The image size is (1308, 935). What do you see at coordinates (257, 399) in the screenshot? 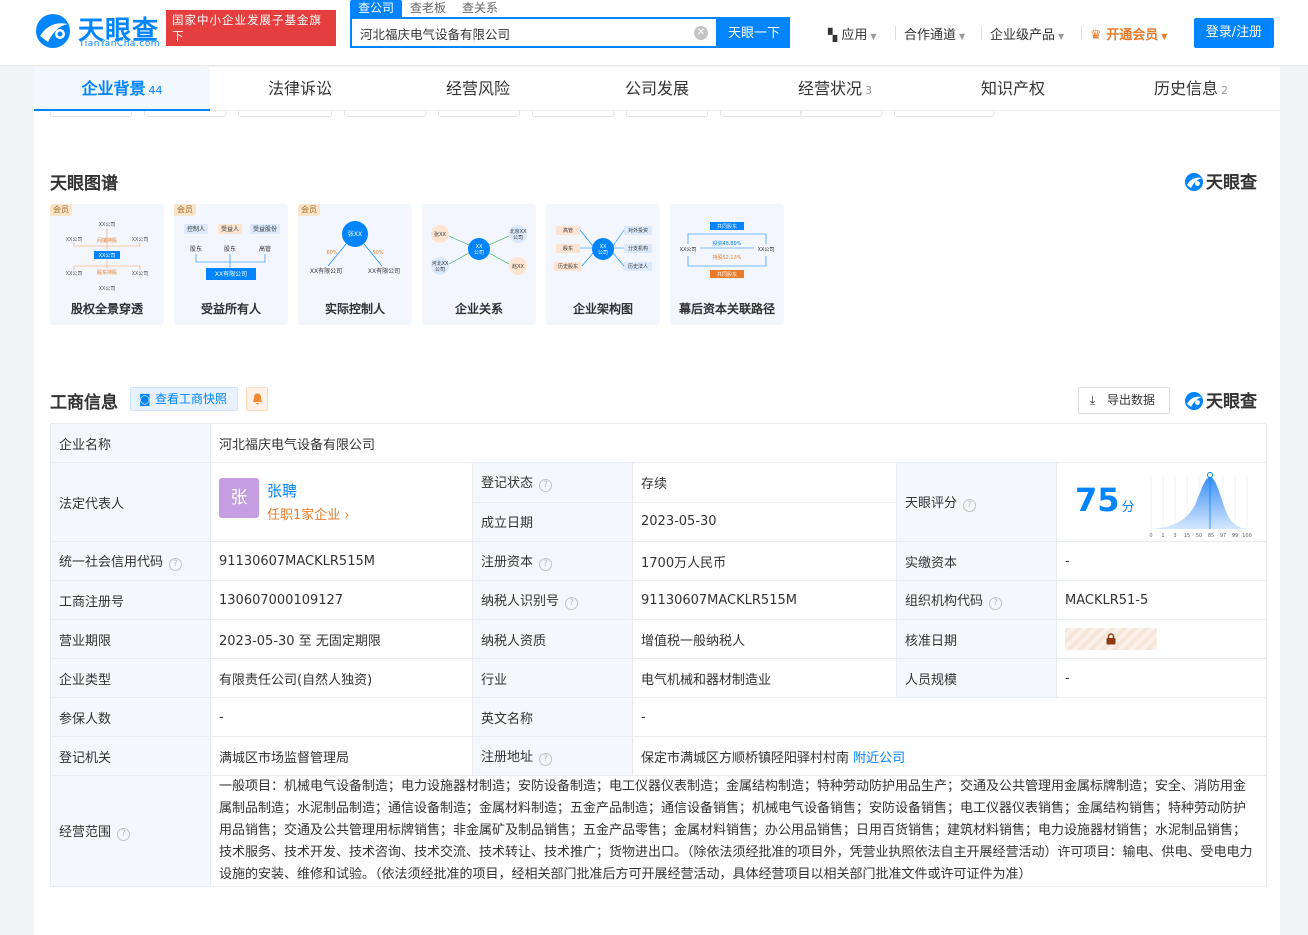
I see `bell-button` at bounding box center [257, 399].